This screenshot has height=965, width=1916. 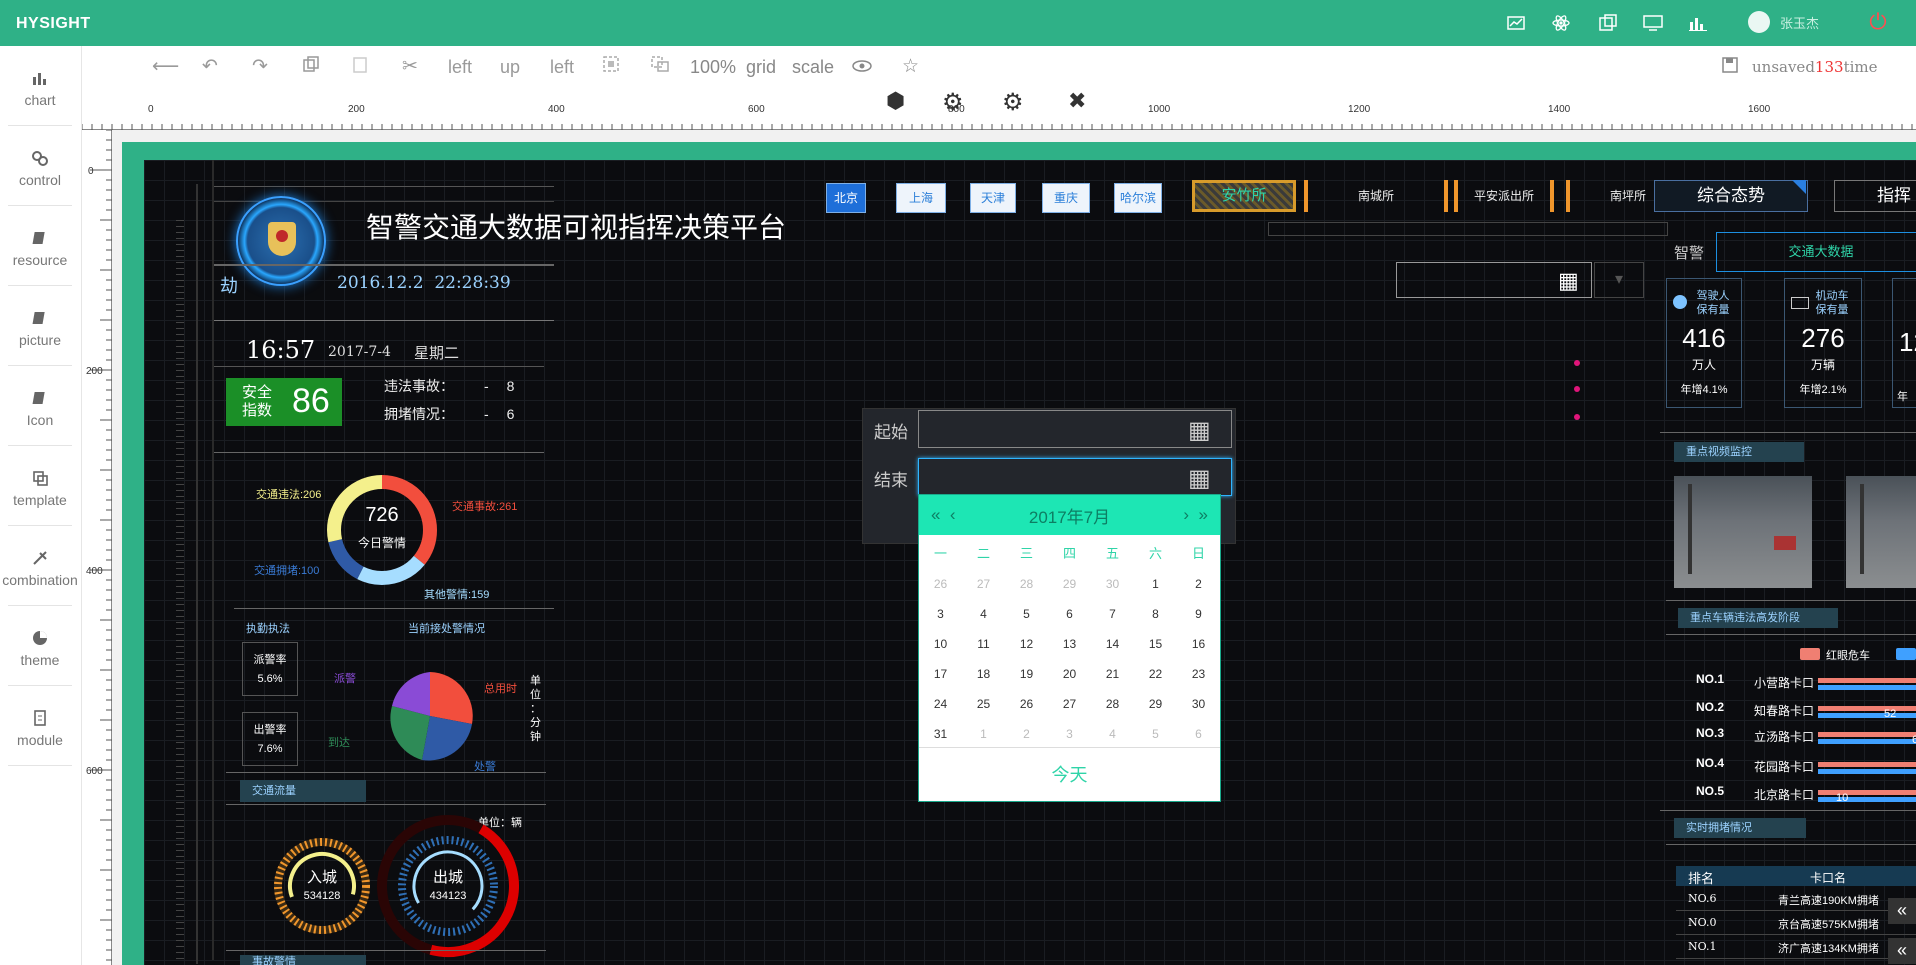 I want to click on day-cell: 25, so click(x=983, y=704).